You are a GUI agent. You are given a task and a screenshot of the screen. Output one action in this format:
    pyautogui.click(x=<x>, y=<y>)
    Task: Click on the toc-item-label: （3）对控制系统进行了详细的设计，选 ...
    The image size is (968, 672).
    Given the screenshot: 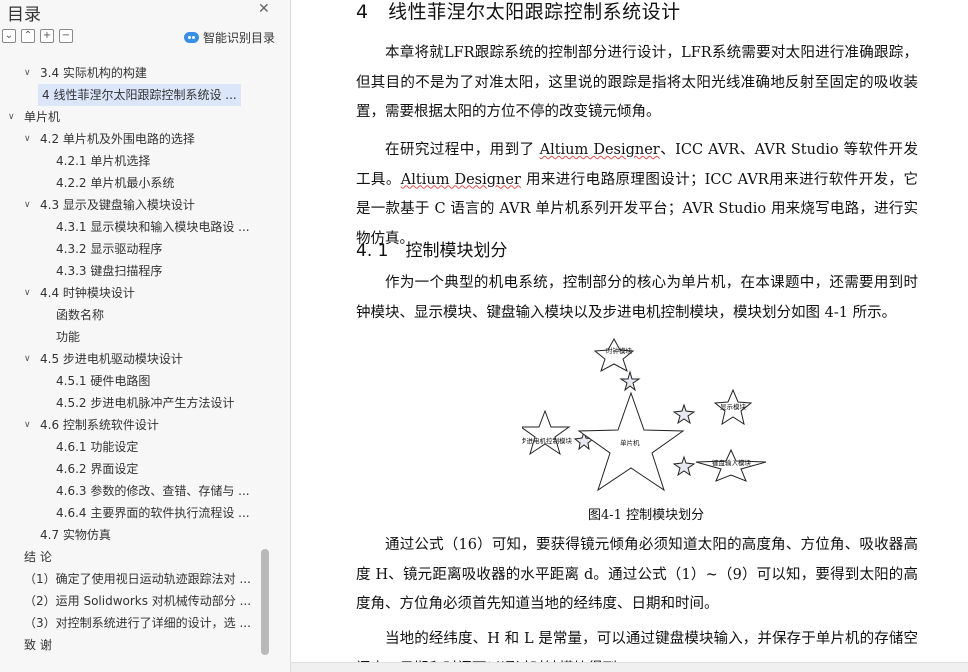 What is the action you would take?
    pyautogui.click(x=137, y=623)
    